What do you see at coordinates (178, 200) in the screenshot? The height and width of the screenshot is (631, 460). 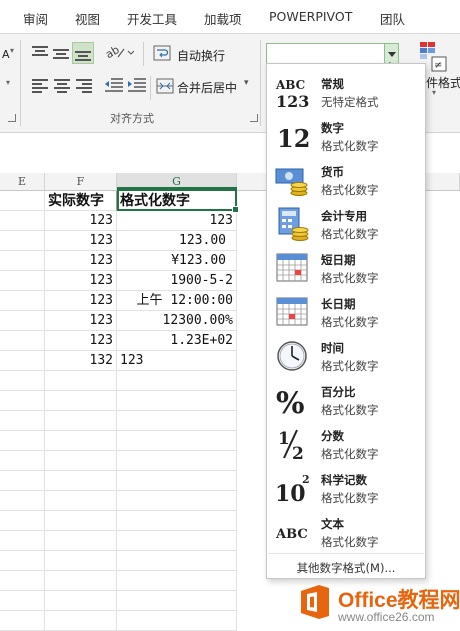 I see `active-cell-selection` at bounding box center [178, 200].